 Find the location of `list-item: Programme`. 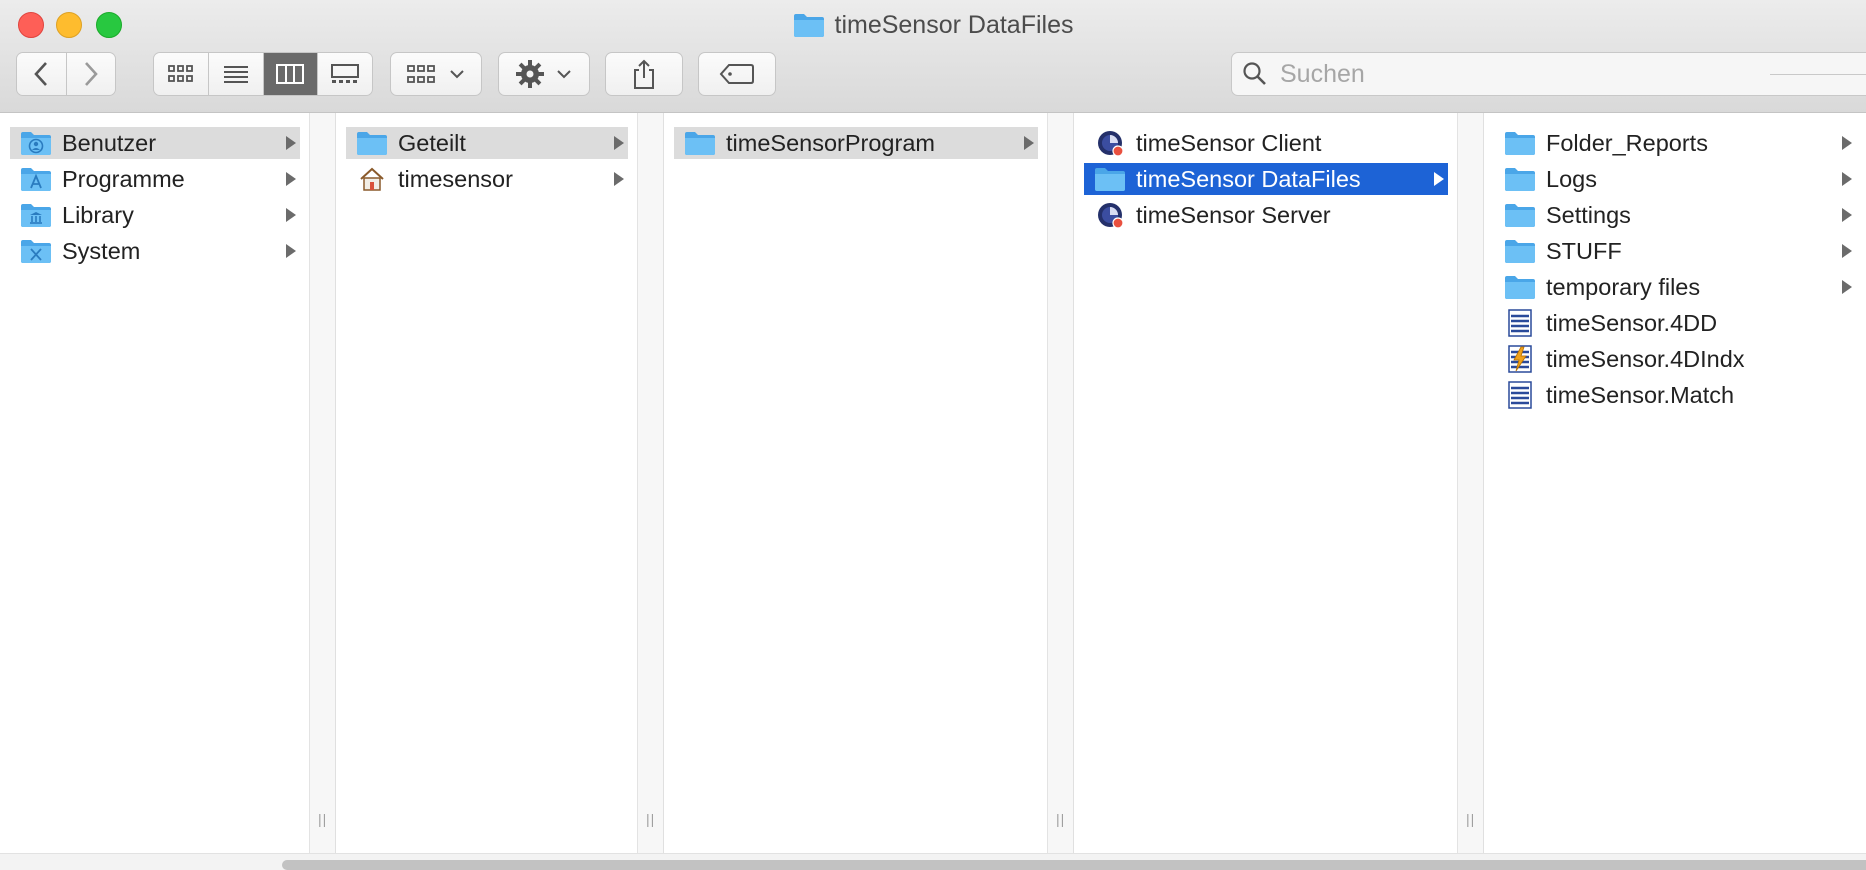

list-item: Programme is located at coordinates (155, 179).